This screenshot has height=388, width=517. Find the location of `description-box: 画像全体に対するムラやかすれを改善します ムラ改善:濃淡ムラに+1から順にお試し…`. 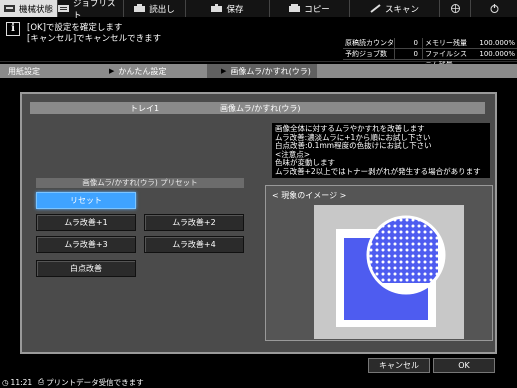

description-box: 画像全体に対するムラやかすれを改善します ムラ改善:濃淡ムラに+1から順にお試し… is located at coordinates (381, 150).